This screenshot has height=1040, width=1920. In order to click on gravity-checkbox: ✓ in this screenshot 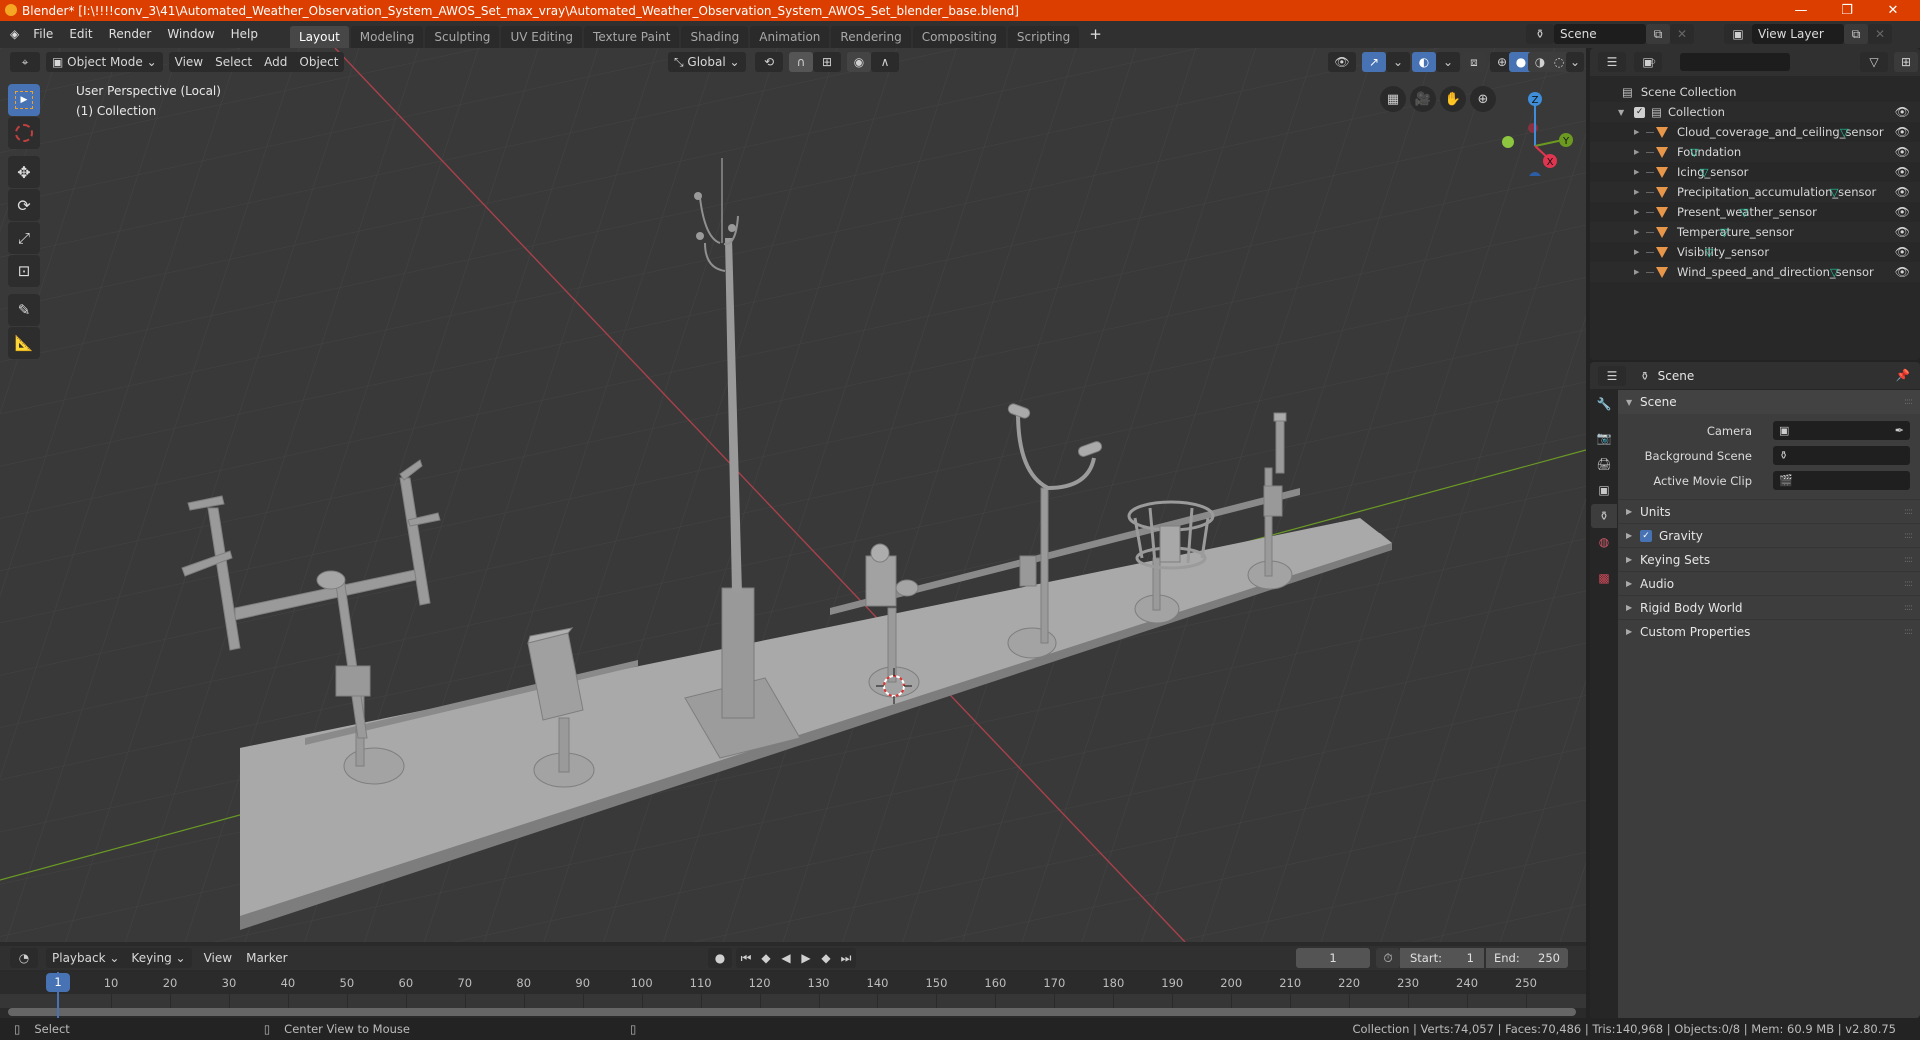, I will do `click(1646, 535)`.